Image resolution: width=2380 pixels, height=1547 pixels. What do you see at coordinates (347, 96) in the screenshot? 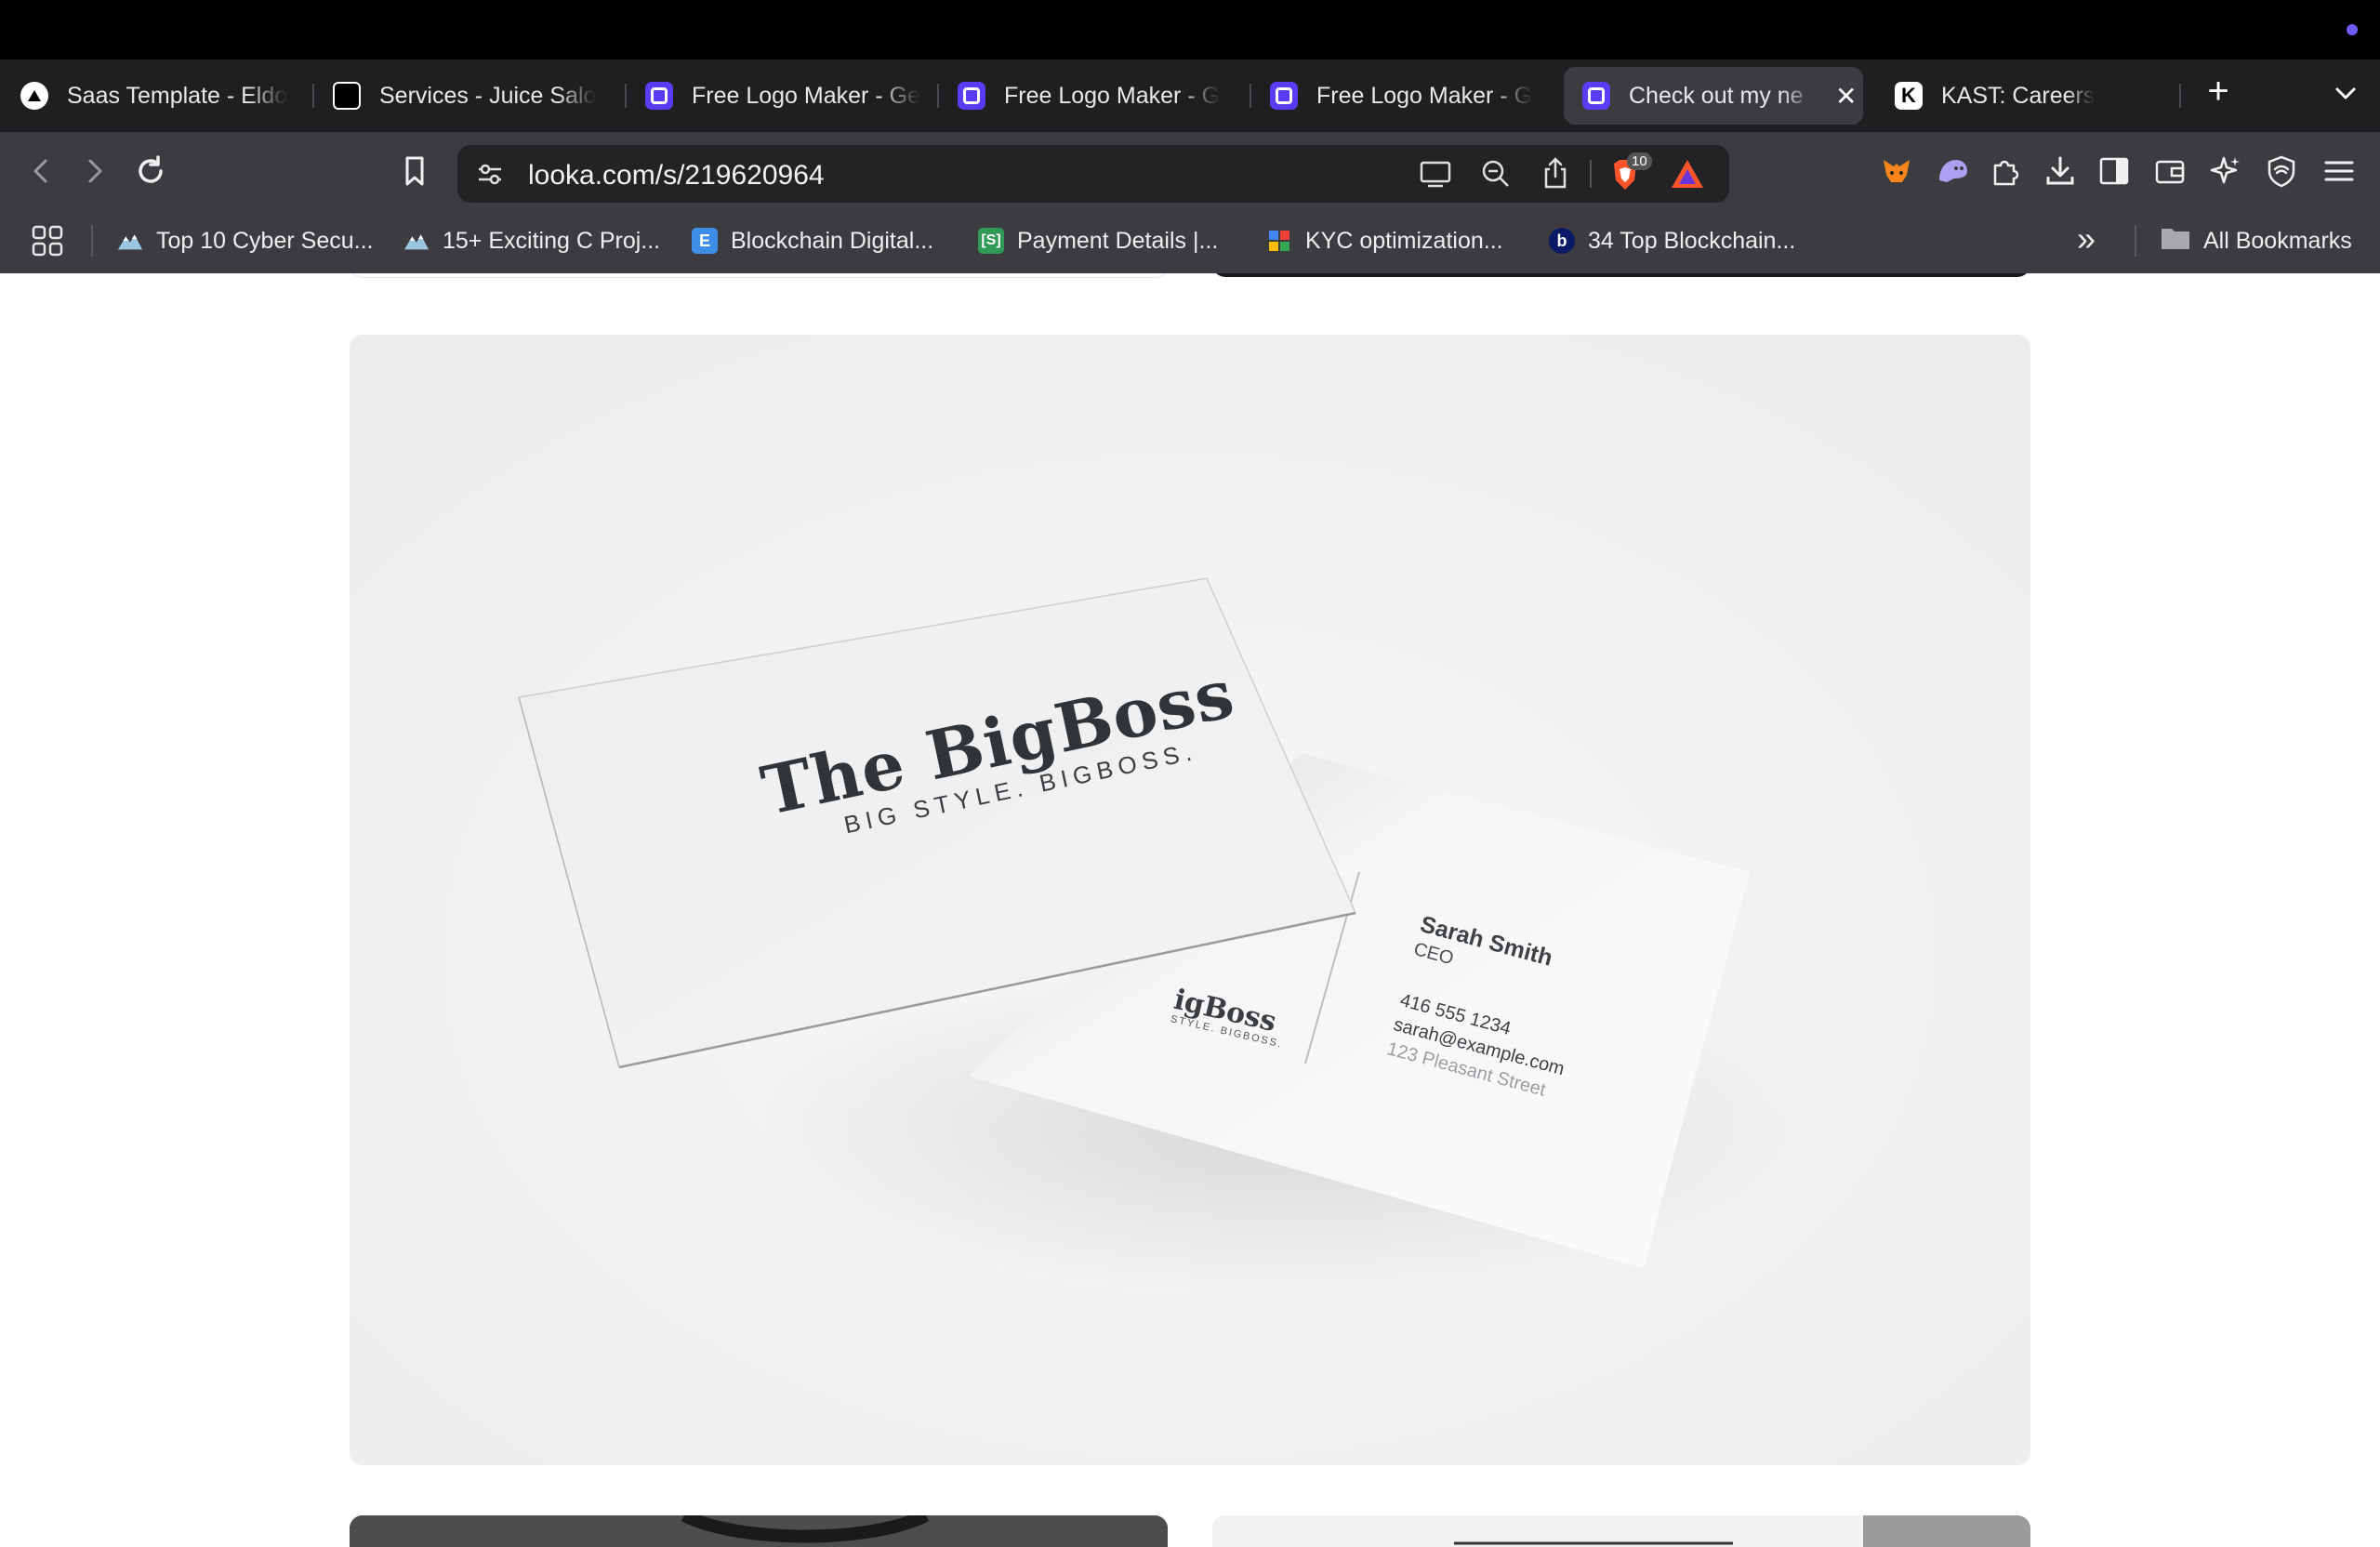
I see `juice-icon` at bounding box center [347, 96].